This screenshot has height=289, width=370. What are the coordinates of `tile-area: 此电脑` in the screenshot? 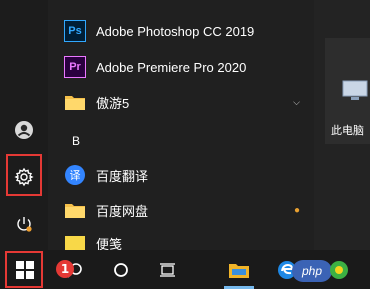 It's located at (342, 125).